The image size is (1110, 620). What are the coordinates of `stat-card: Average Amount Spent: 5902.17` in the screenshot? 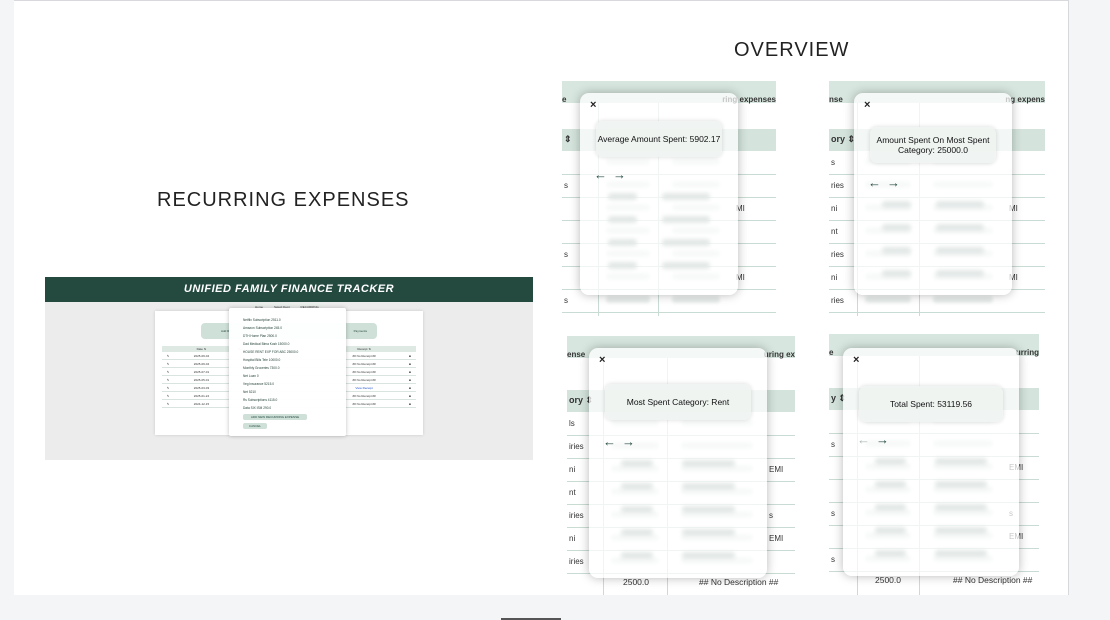 It's located at (659, 139).